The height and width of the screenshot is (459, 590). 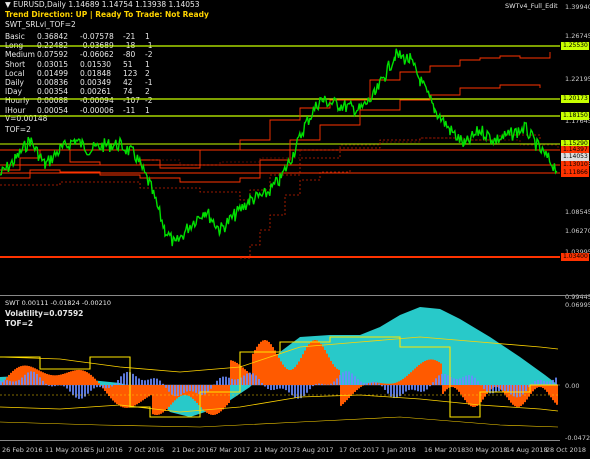 What do you see at coordinates (295, 295) in the screenshot?
I see `pane-divider` at bounding box center [295, 295].